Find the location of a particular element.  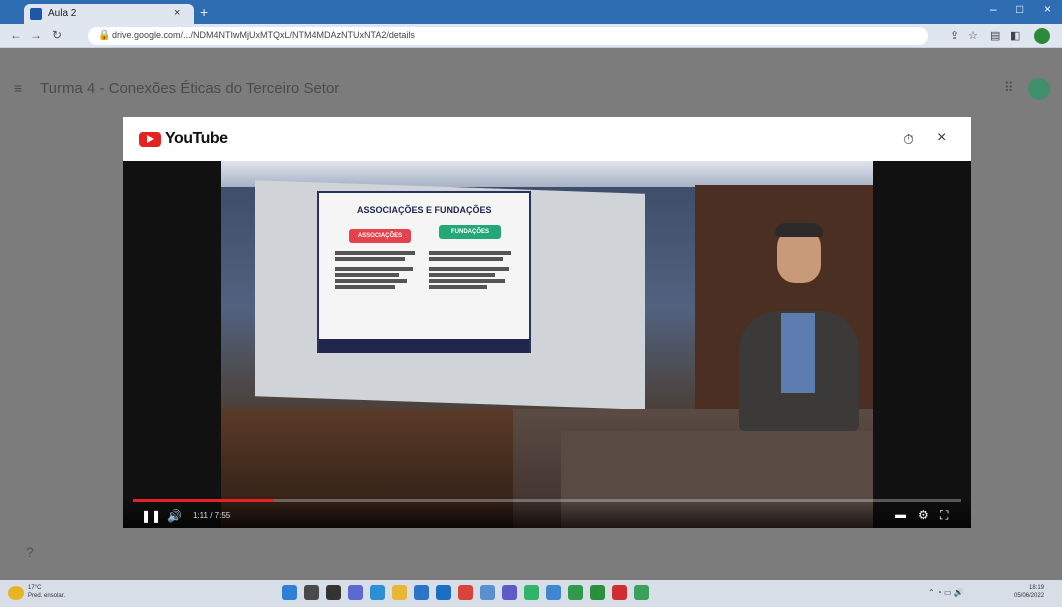

taskbar-app-chrome-2-icon is located at coordinates (641, 592).